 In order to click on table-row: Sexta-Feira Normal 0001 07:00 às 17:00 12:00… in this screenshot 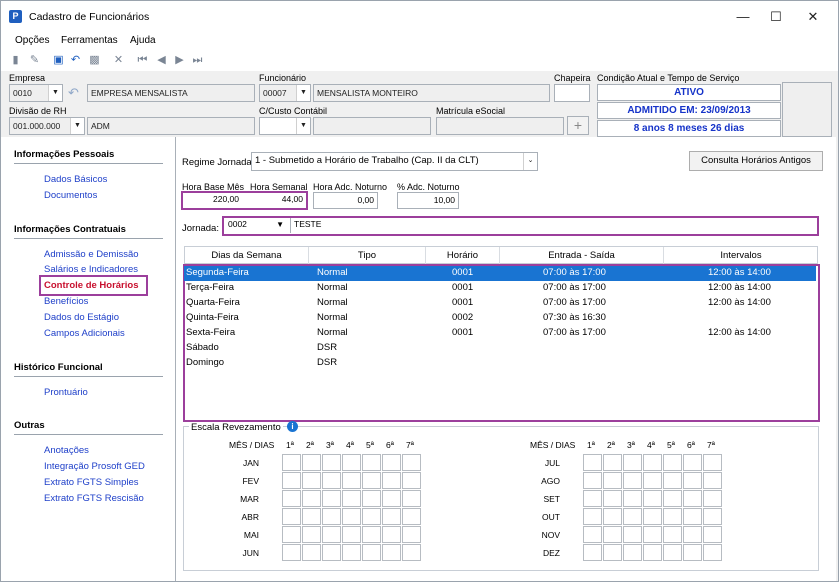, I will do `click(500, 333)`.